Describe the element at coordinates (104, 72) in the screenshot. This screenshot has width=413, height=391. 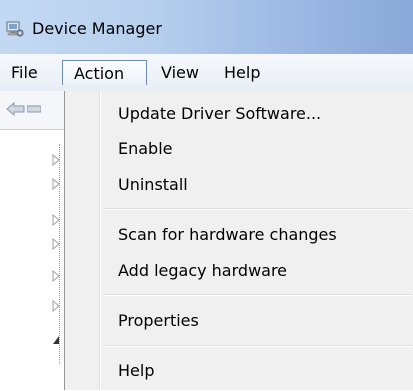
I see `menu-action: Action` at that location.